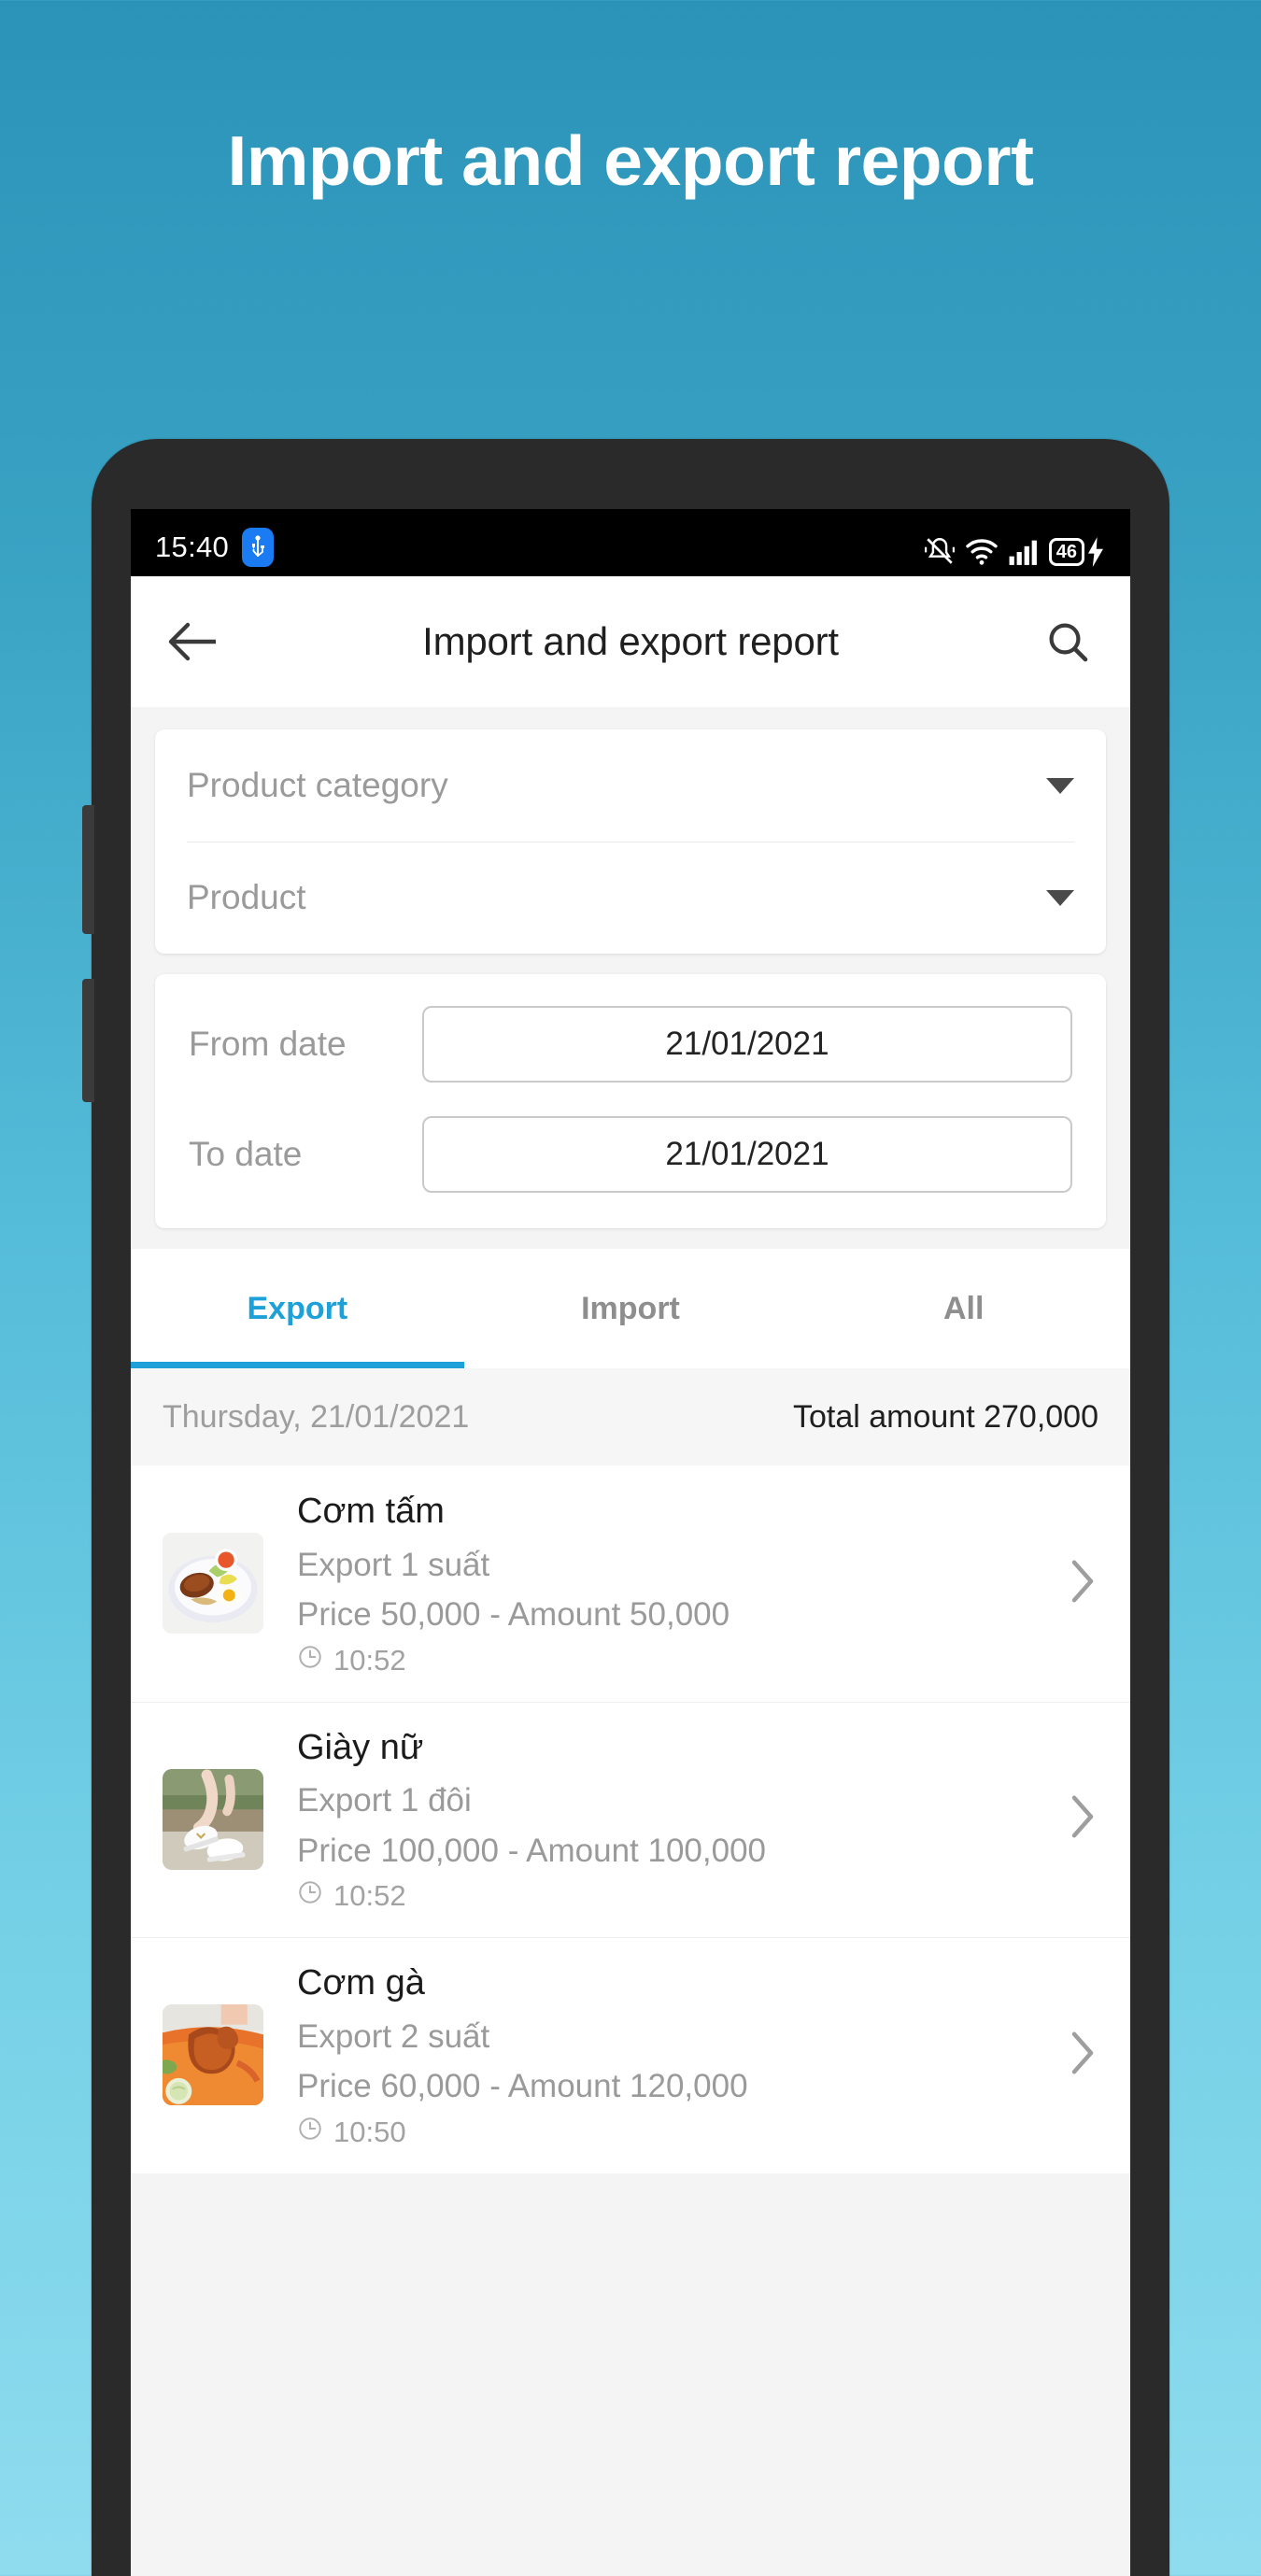 This screenshot has width=1261, height=2576. I want to click on summary-date: Thursday, 21/01/2021, so click(316, 1416).